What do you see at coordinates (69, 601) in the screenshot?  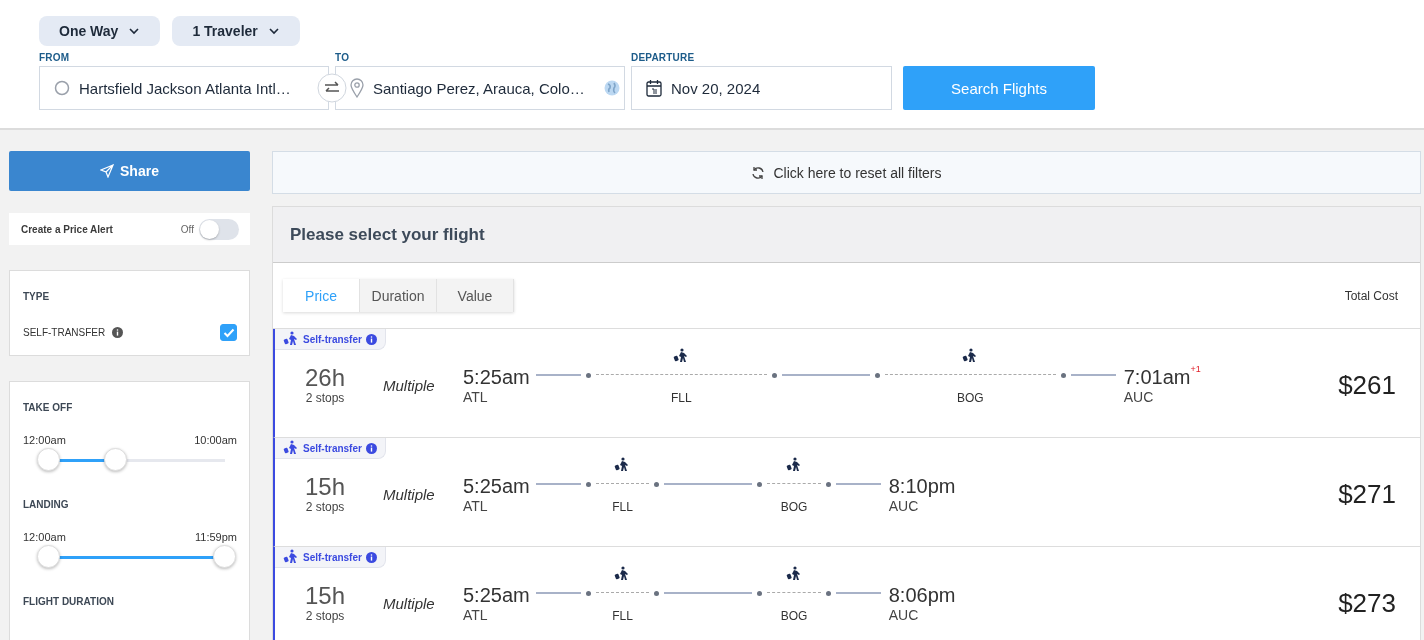 I see `filter-title: FLIGHT DURATION` at bounding box center [69, 601].